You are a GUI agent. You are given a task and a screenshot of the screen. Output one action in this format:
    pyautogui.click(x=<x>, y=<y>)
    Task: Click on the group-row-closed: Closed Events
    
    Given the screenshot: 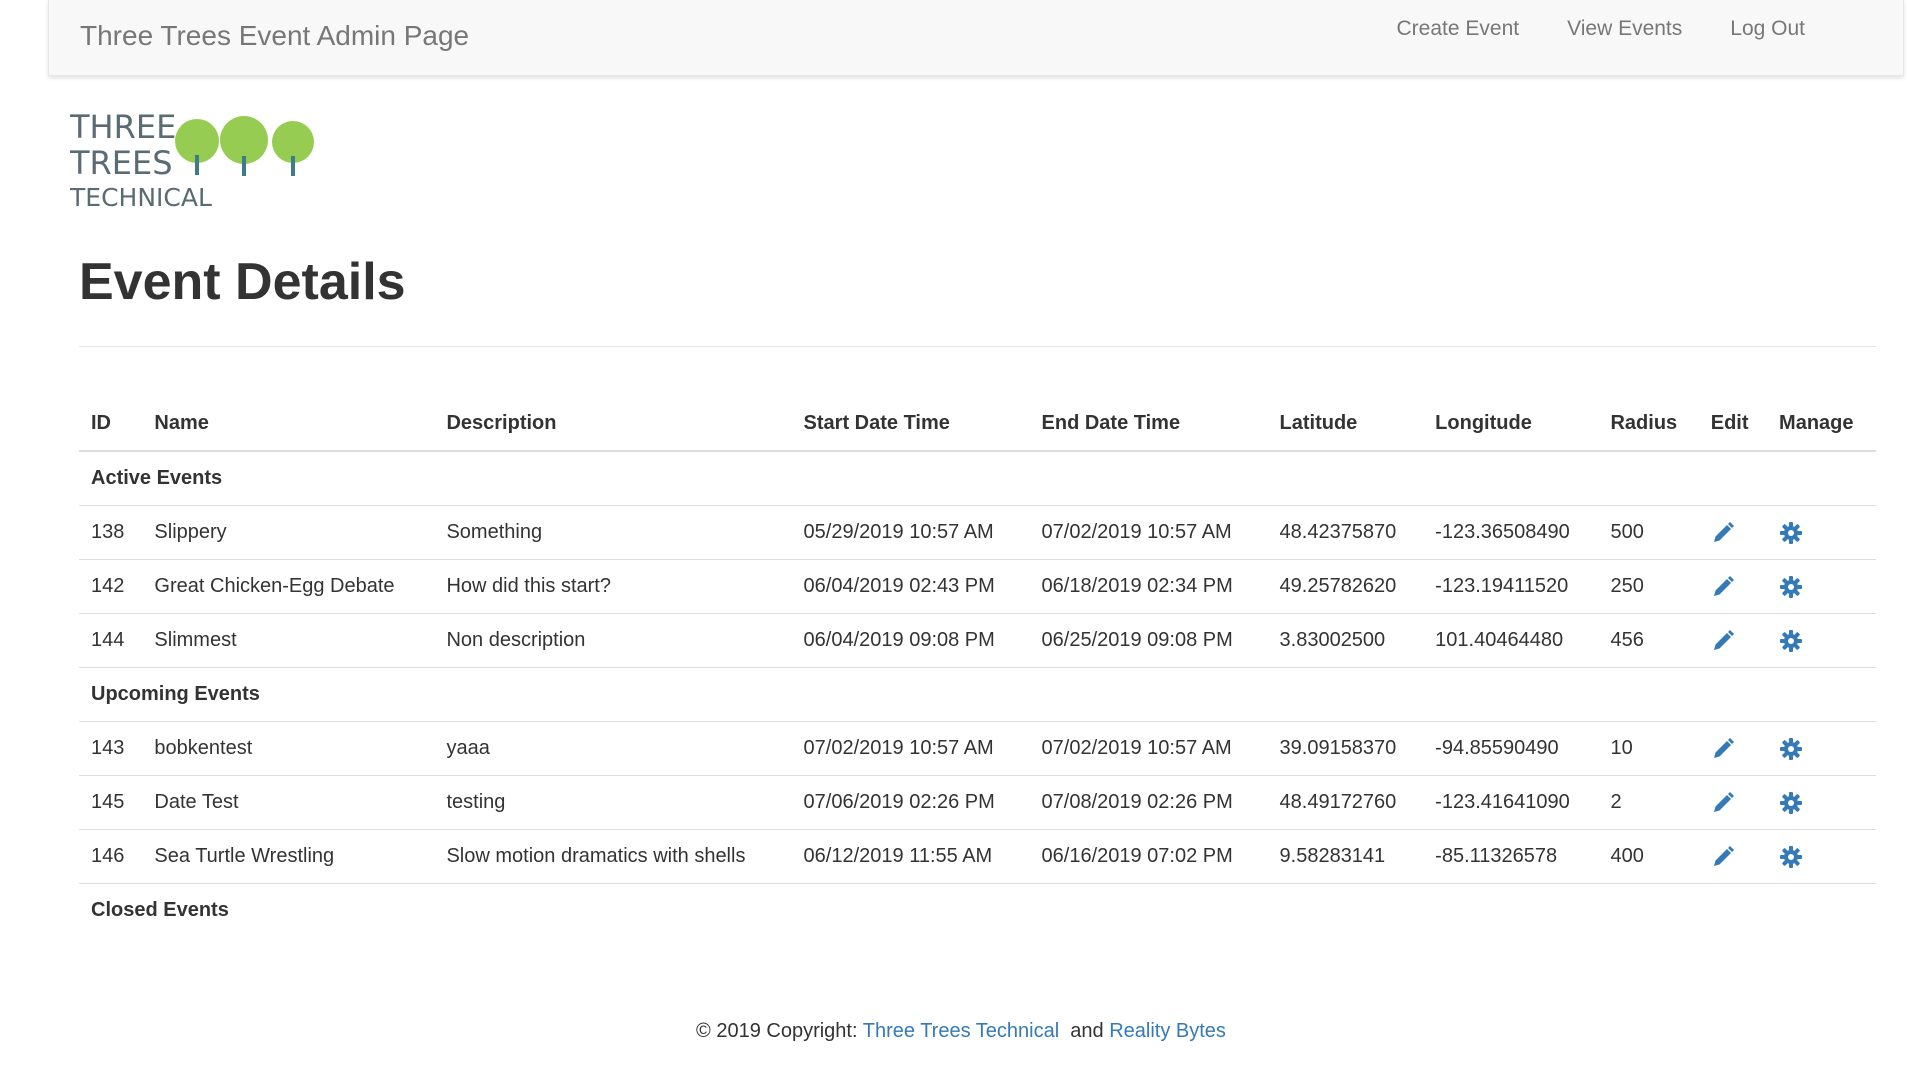 What is the action you would take?
    pyautogui.click(x=977, y=910)
    